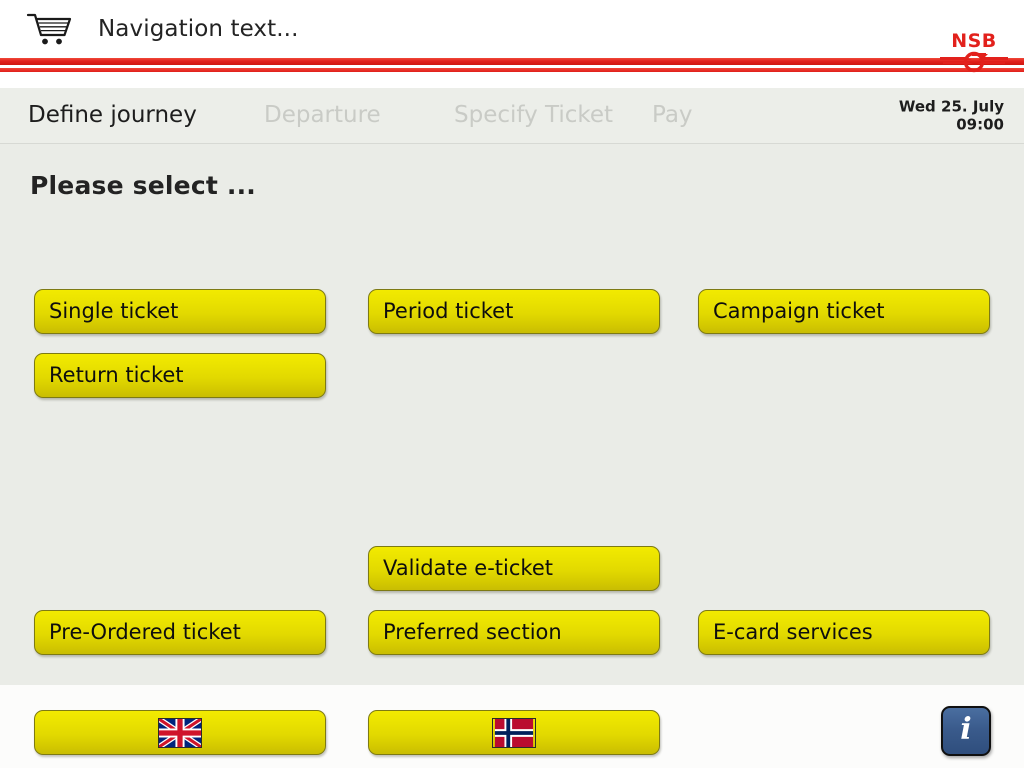 The width and height of the screenshot is (1024, 768). I want to click on info-button: i, so click(966, 731).